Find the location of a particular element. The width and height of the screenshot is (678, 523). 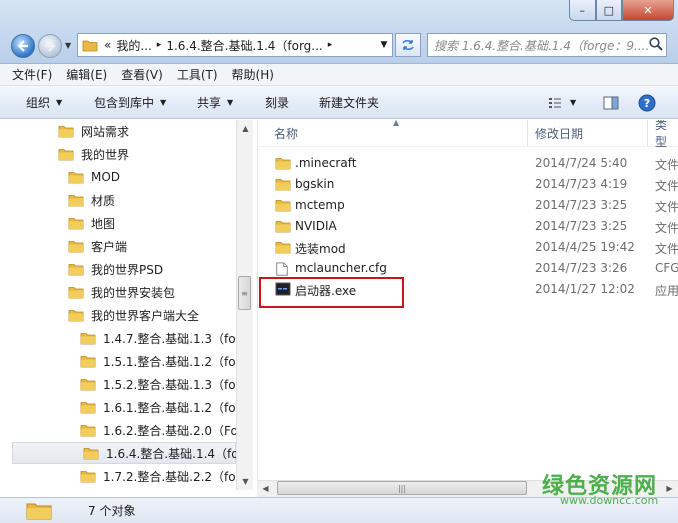

tree-item: 1.6.2.整合.基础.2.0（Forg is located at coordinates (158, 430).